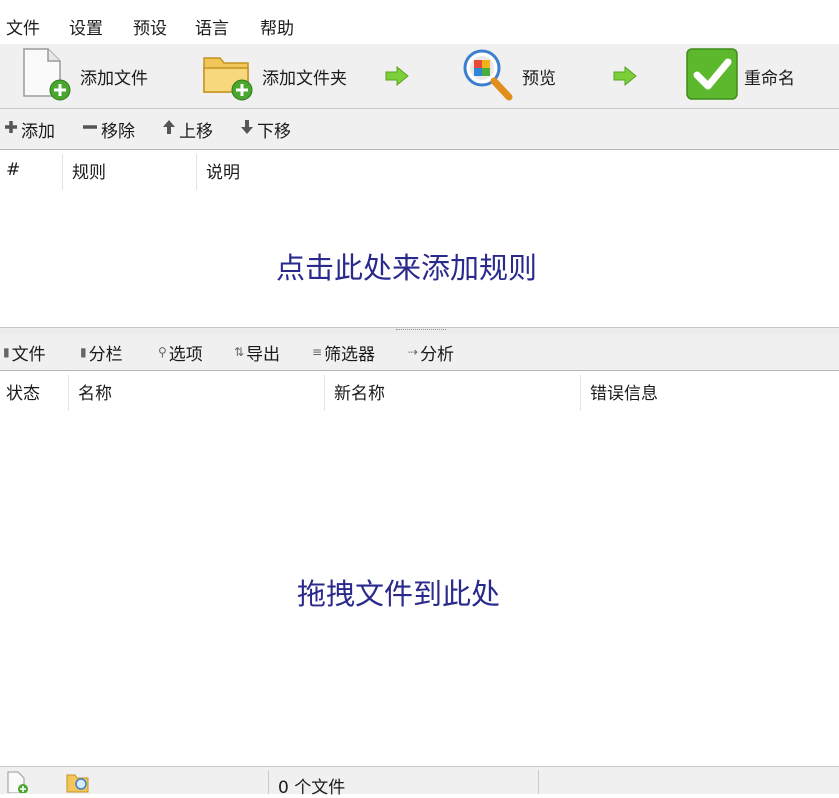 Image resolution: width=839 pixels, height=798 pixels. I want to click on move-up-button: 上移, so click(187, 130).